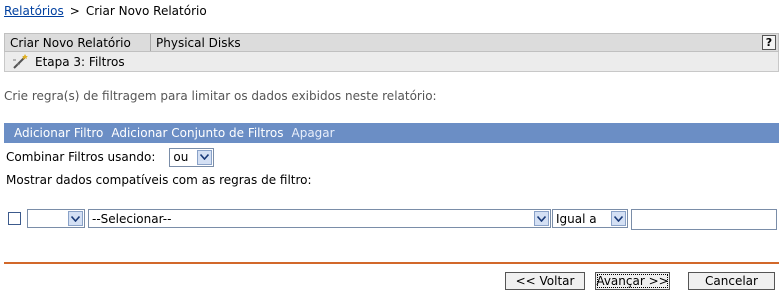  Describe the element at coordinates (81, 157) in the screenshot. I see `combine-filters-label: Combinar Filtros usando:` at that location.